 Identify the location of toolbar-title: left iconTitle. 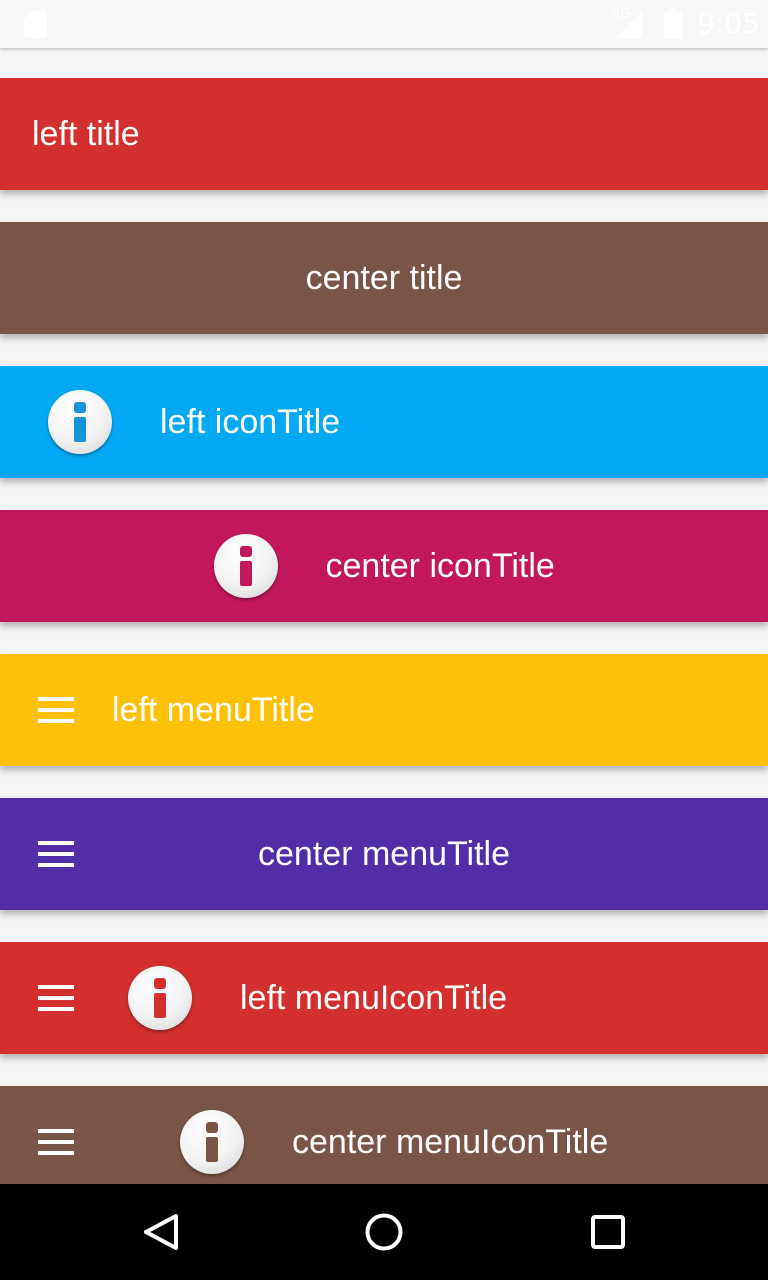
(250, 422).